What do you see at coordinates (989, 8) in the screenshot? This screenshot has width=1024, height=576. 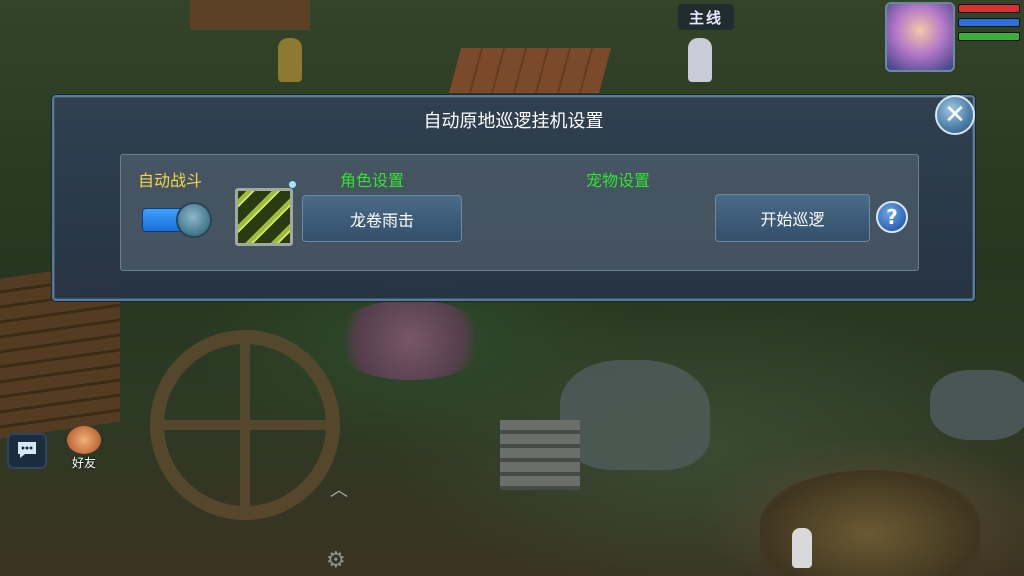 I see `hp-bar` at bounding box center [989, 8].